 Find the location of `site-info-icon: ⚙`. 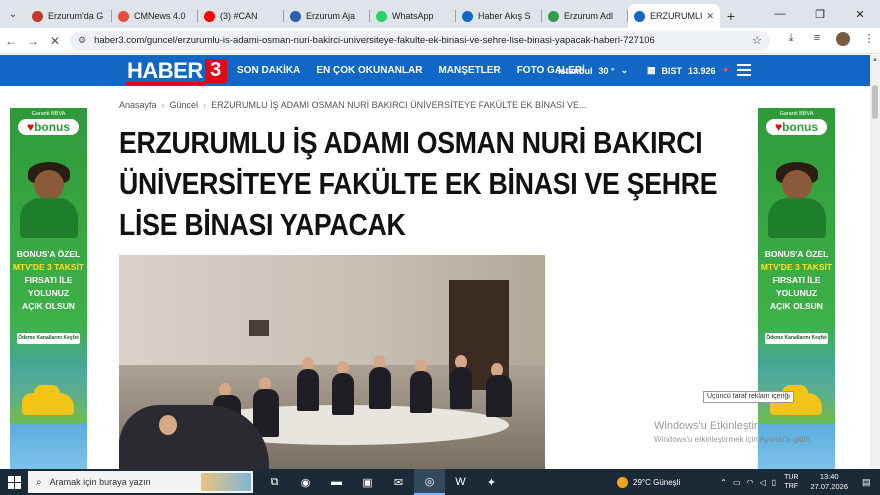

site-info-icon: ⚙ is located at coordinates (82, 40).